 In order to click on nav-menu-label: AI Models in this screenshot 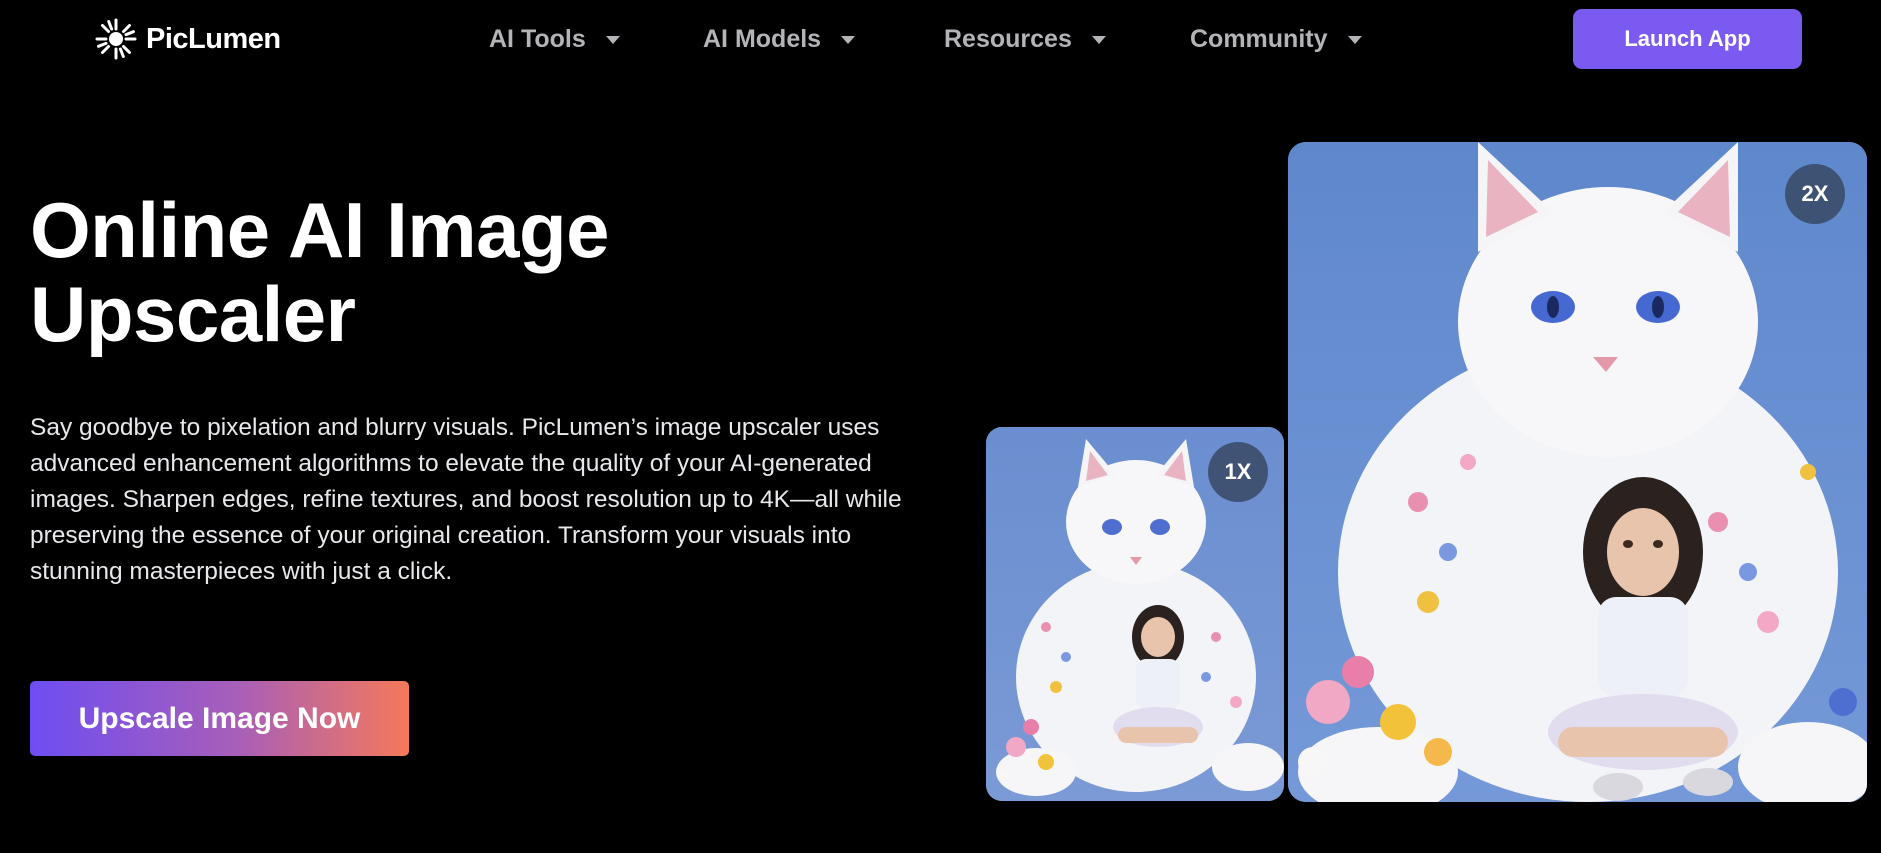, I will do `click(762, 38)`.